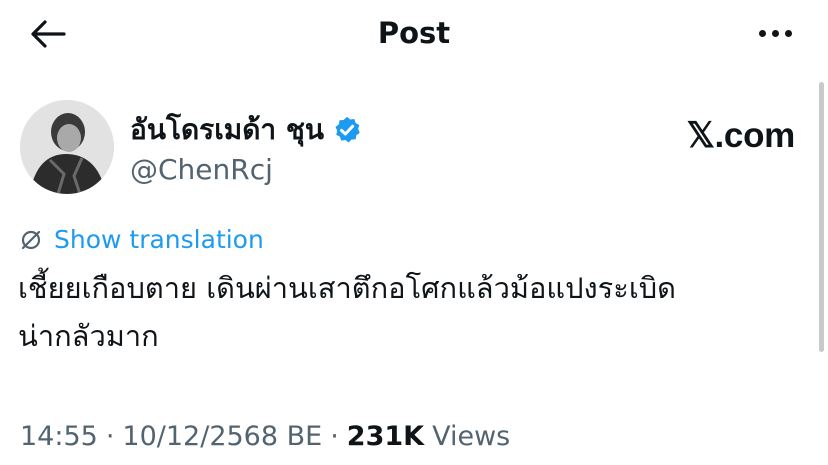  What do you see at coordinates (88, 336) in the screenshot?
I see `post-text-line: น่ากลัวมาก` at bounding box center [88, 336].